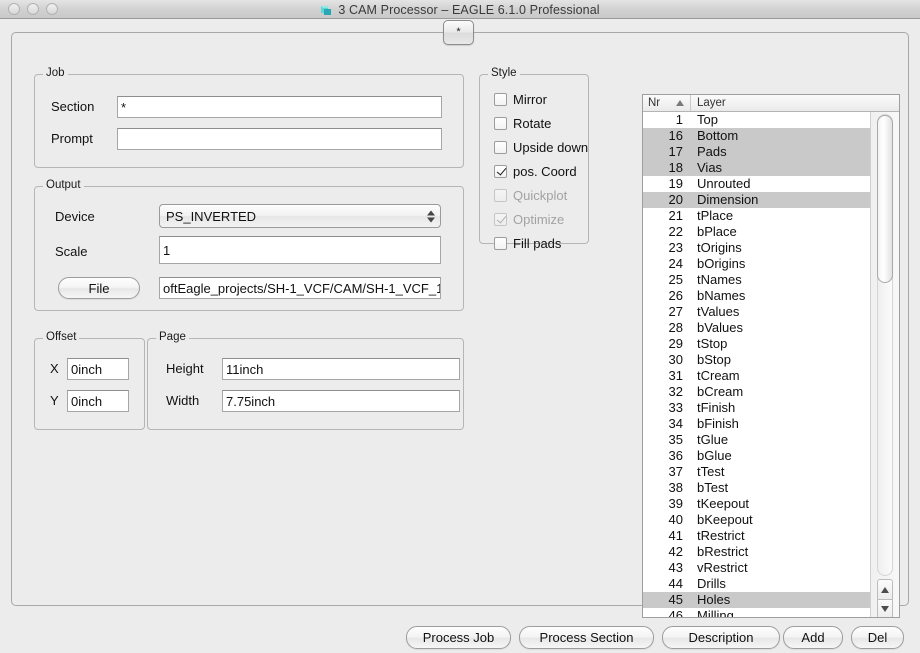  What do you see at coordinates (73, 106) in the screenshot?
I see `section-label: Section` at bounding box center [73, 106].